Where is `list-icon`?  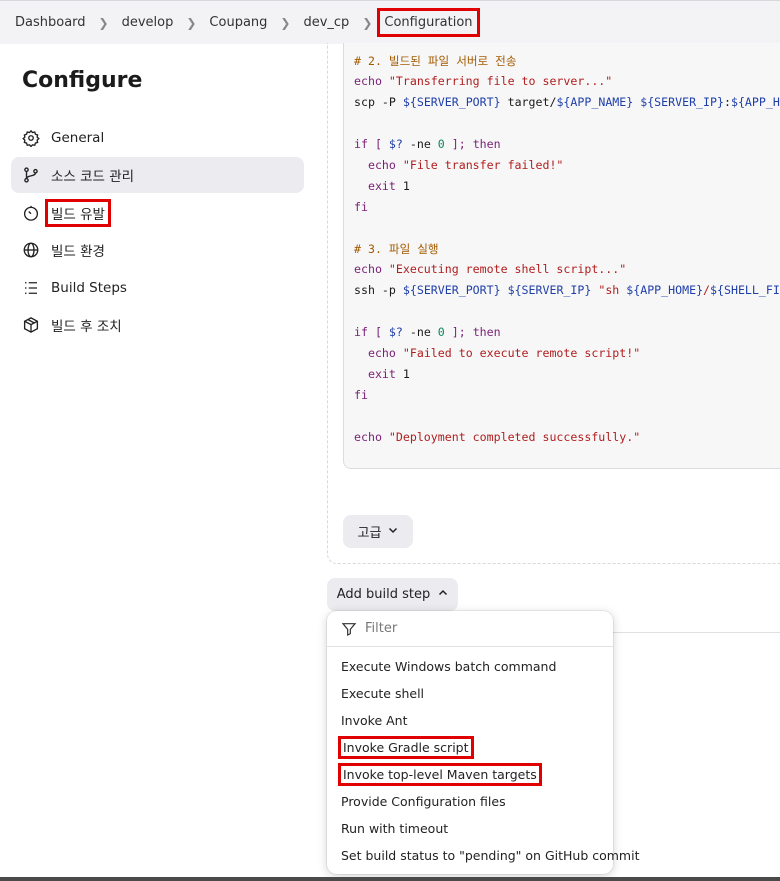
list-icon is located at coordinates (31, 288).